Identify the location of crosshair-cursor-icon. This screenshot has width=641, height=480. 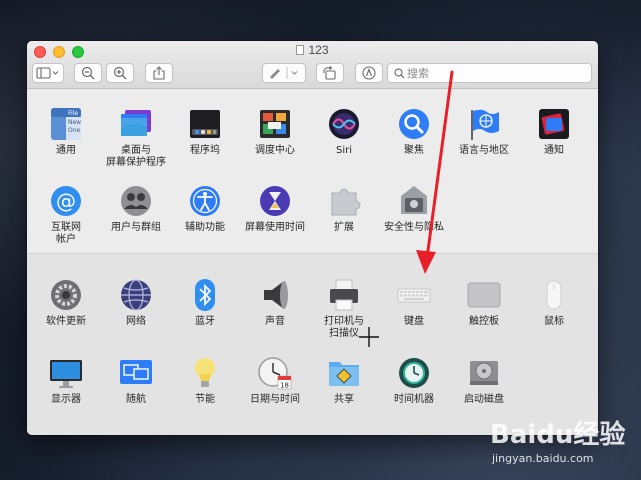
(369, 337).